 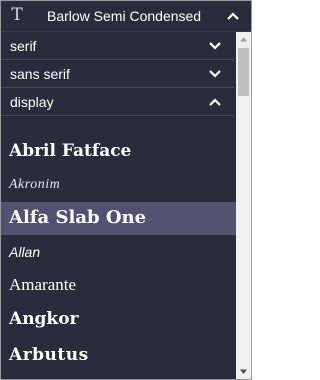 What do you see at coordinates (117, 74) in the screenshot?
I see `category-sans-serif: sans serif` at bounding box center [117, 74].